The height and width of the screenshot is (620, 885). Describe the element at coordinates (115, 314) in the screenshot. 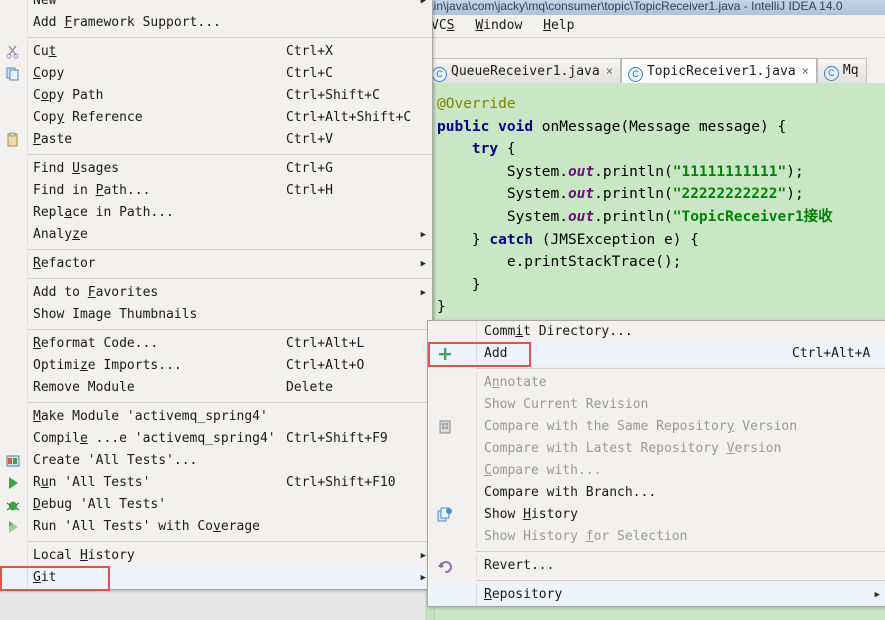

I see `menu-item-label: Show Image Thumbnails` at that location.